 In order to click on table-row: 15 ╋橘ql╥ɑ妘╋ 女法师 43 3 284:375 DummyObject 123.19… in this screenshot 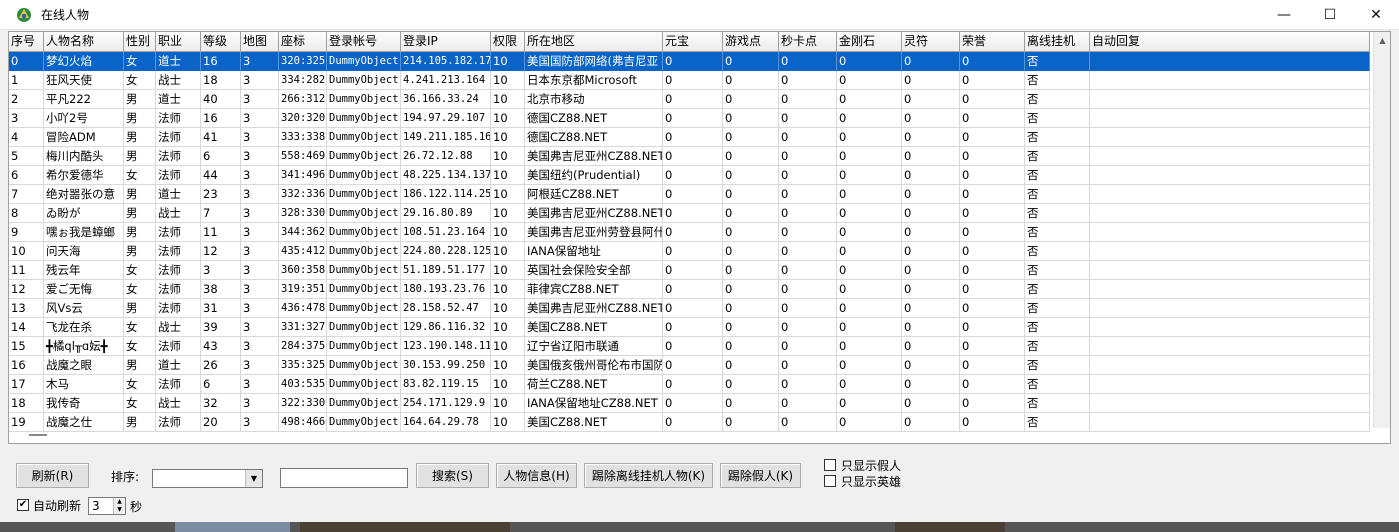, I will do `click(689, 346)`.